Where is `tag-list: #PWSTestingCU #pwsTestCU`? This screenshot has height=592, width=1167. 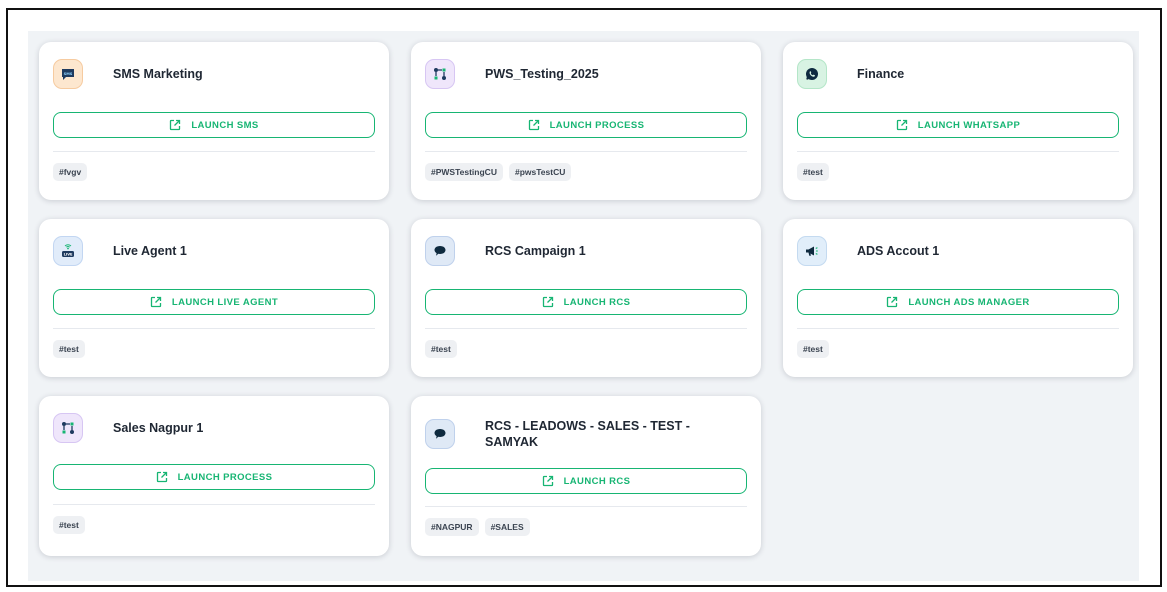
tag-list: #PWSTestingCU #pwsTestCU is located at coordinates (498, 172).